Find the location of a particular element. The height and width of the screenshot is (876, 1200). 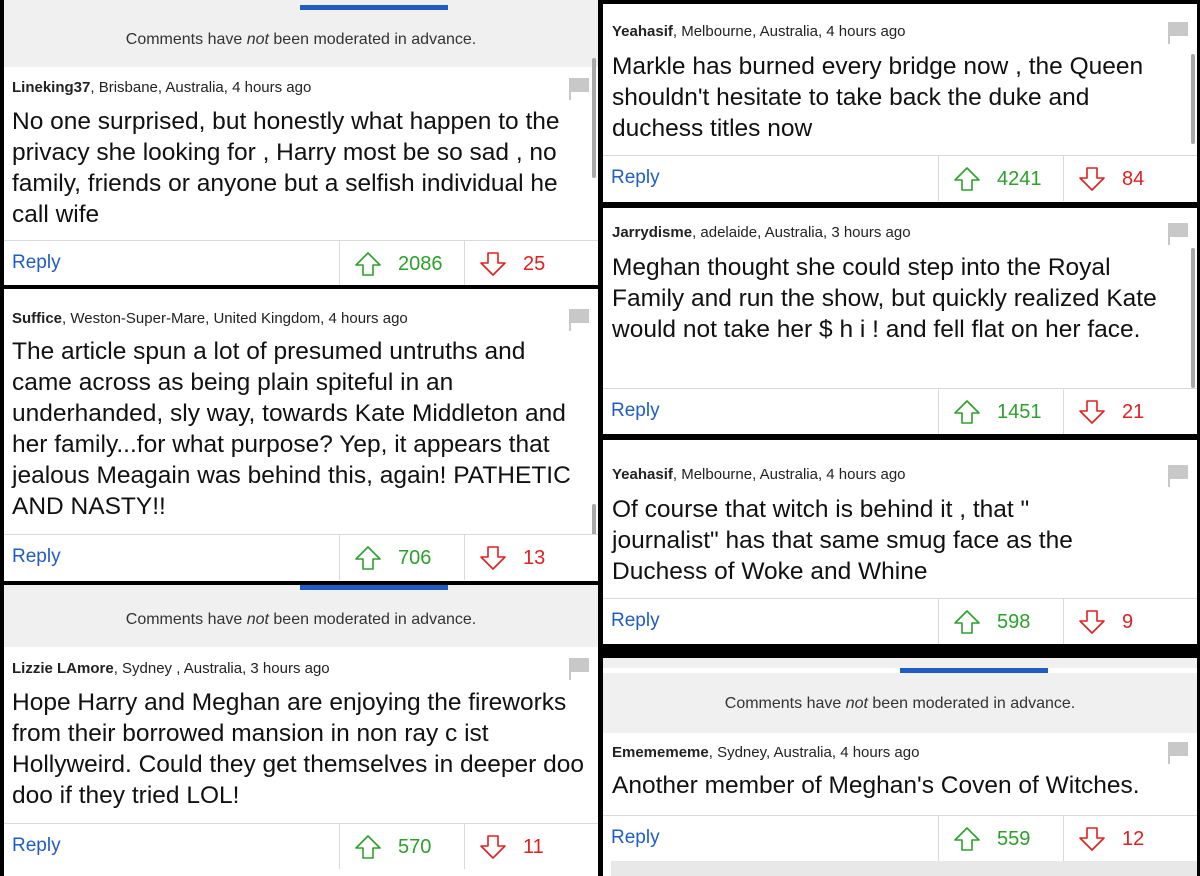

upvote-button: 2086 is located at coordinates (402, 263).